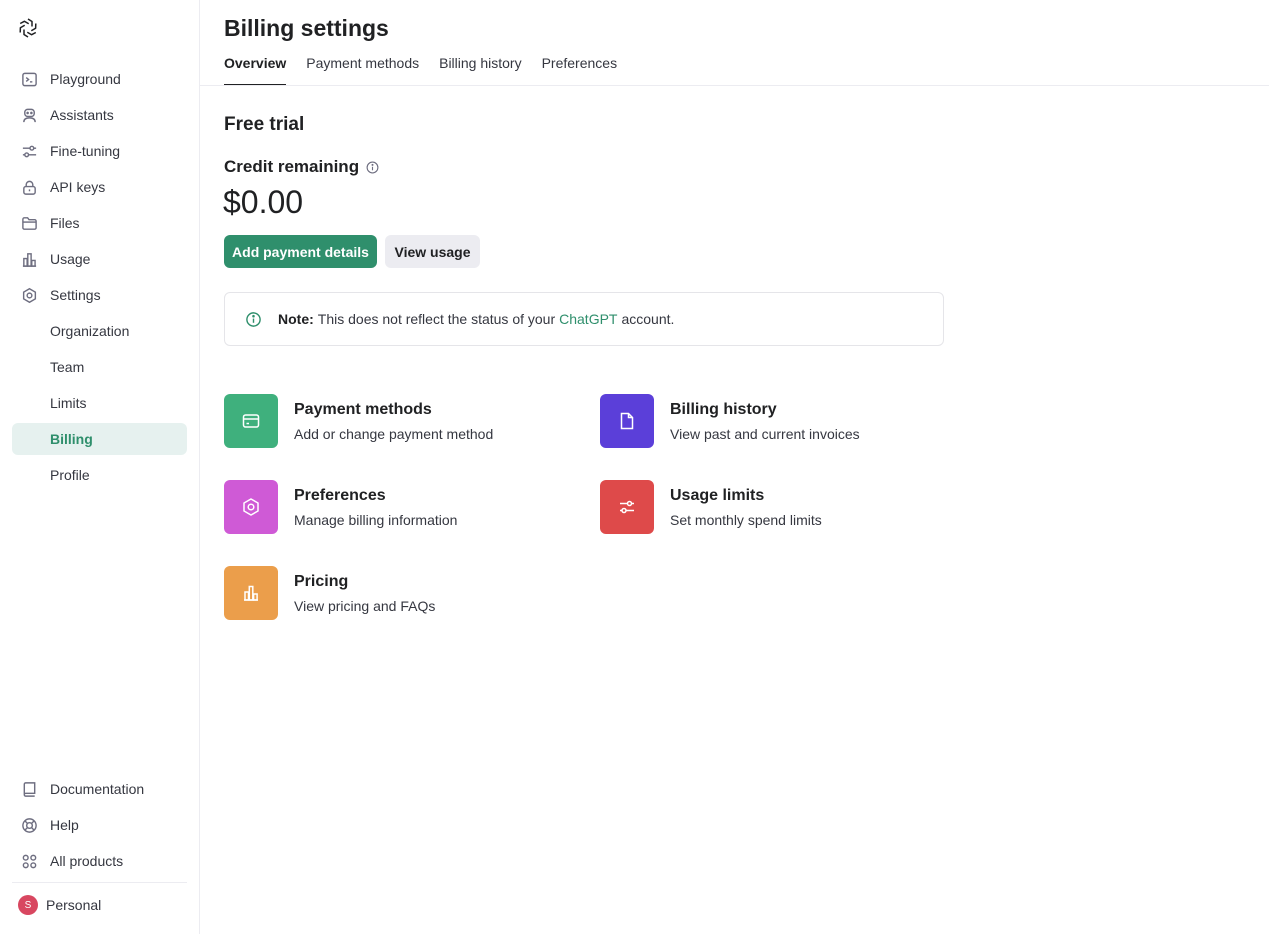 The width and height of the screenshot is (1269, 934). Describe the element at coordinates (251, 421) in the screenshot. I see `credit-card-icon` at that location.